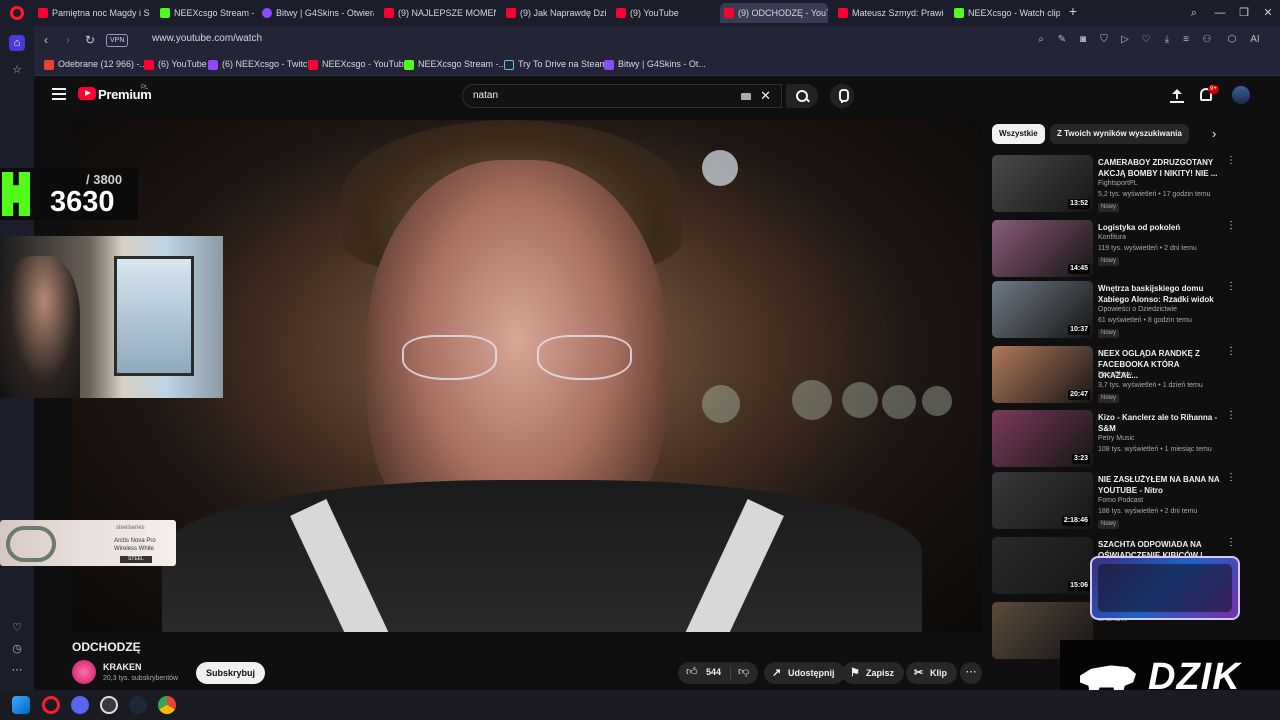 This screenshot has width=1280, height=720. Describe the element at coordinates (1073, 11) in the screenshot. I see `new-tab-button: +` at that location.